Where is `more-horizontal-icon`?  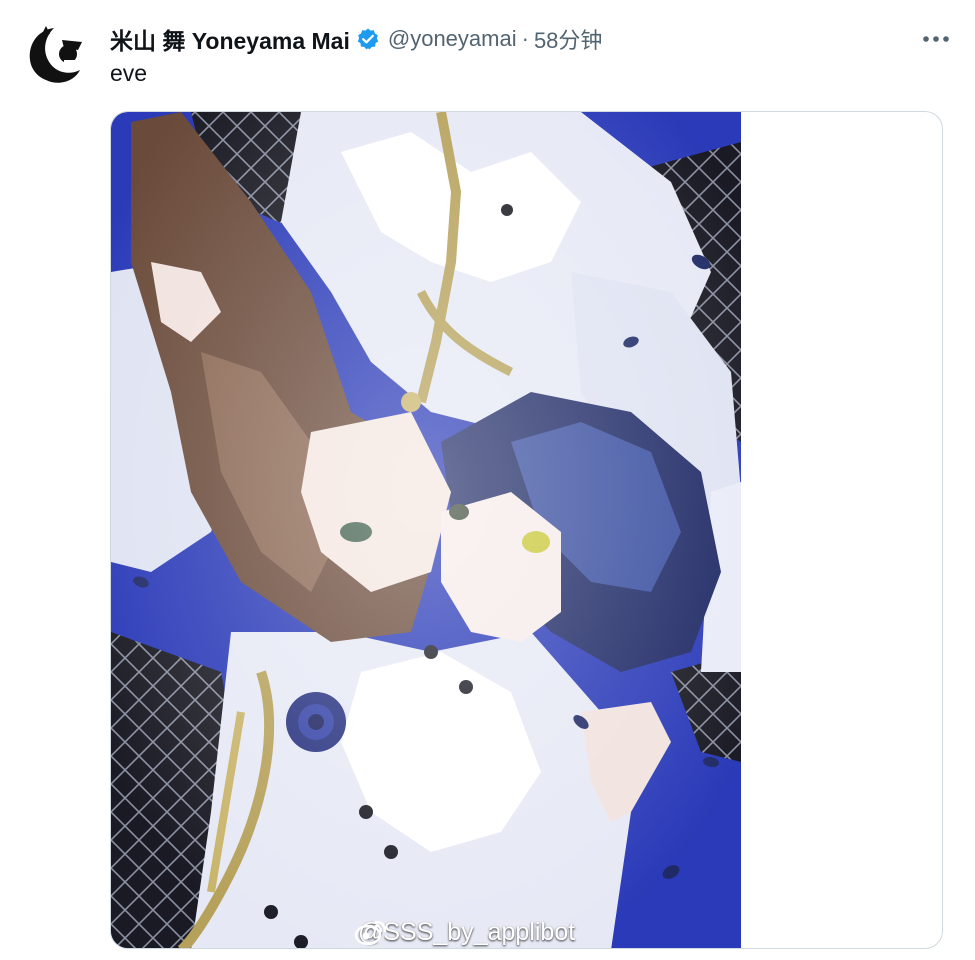
more-horizontal-icon is located at coordinates (936, 39).